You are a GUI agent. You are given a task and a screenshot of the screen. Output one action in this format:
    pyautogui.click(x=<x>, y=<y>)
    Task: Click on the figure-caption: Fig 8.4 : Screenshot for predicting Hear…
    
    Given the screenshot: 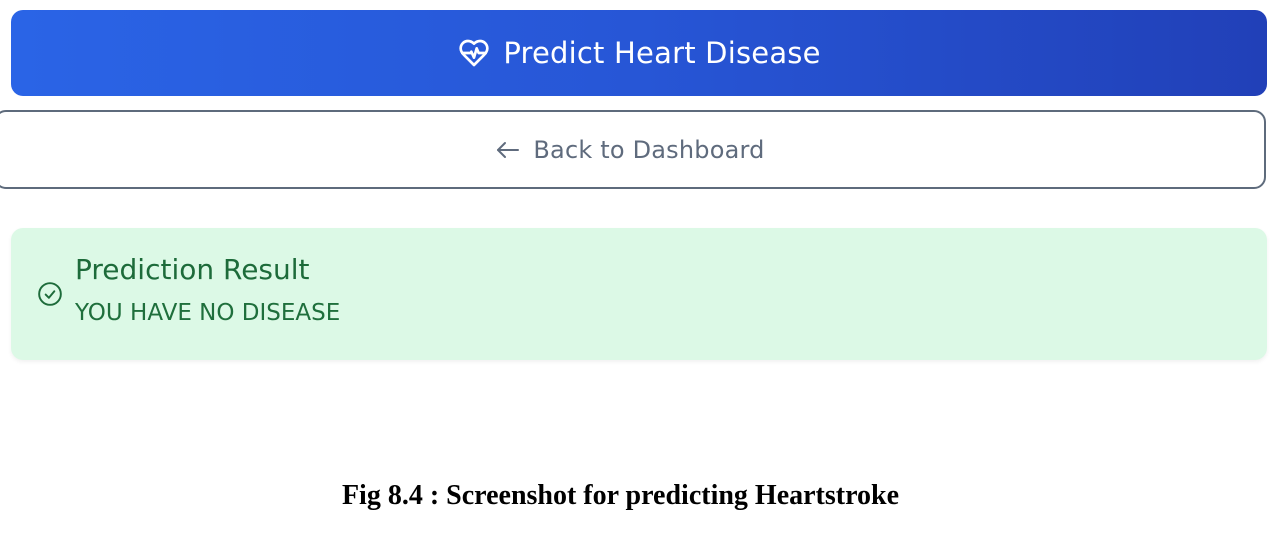 What is the action you would take?
    pyautogui.click(x=620, y=495)
    